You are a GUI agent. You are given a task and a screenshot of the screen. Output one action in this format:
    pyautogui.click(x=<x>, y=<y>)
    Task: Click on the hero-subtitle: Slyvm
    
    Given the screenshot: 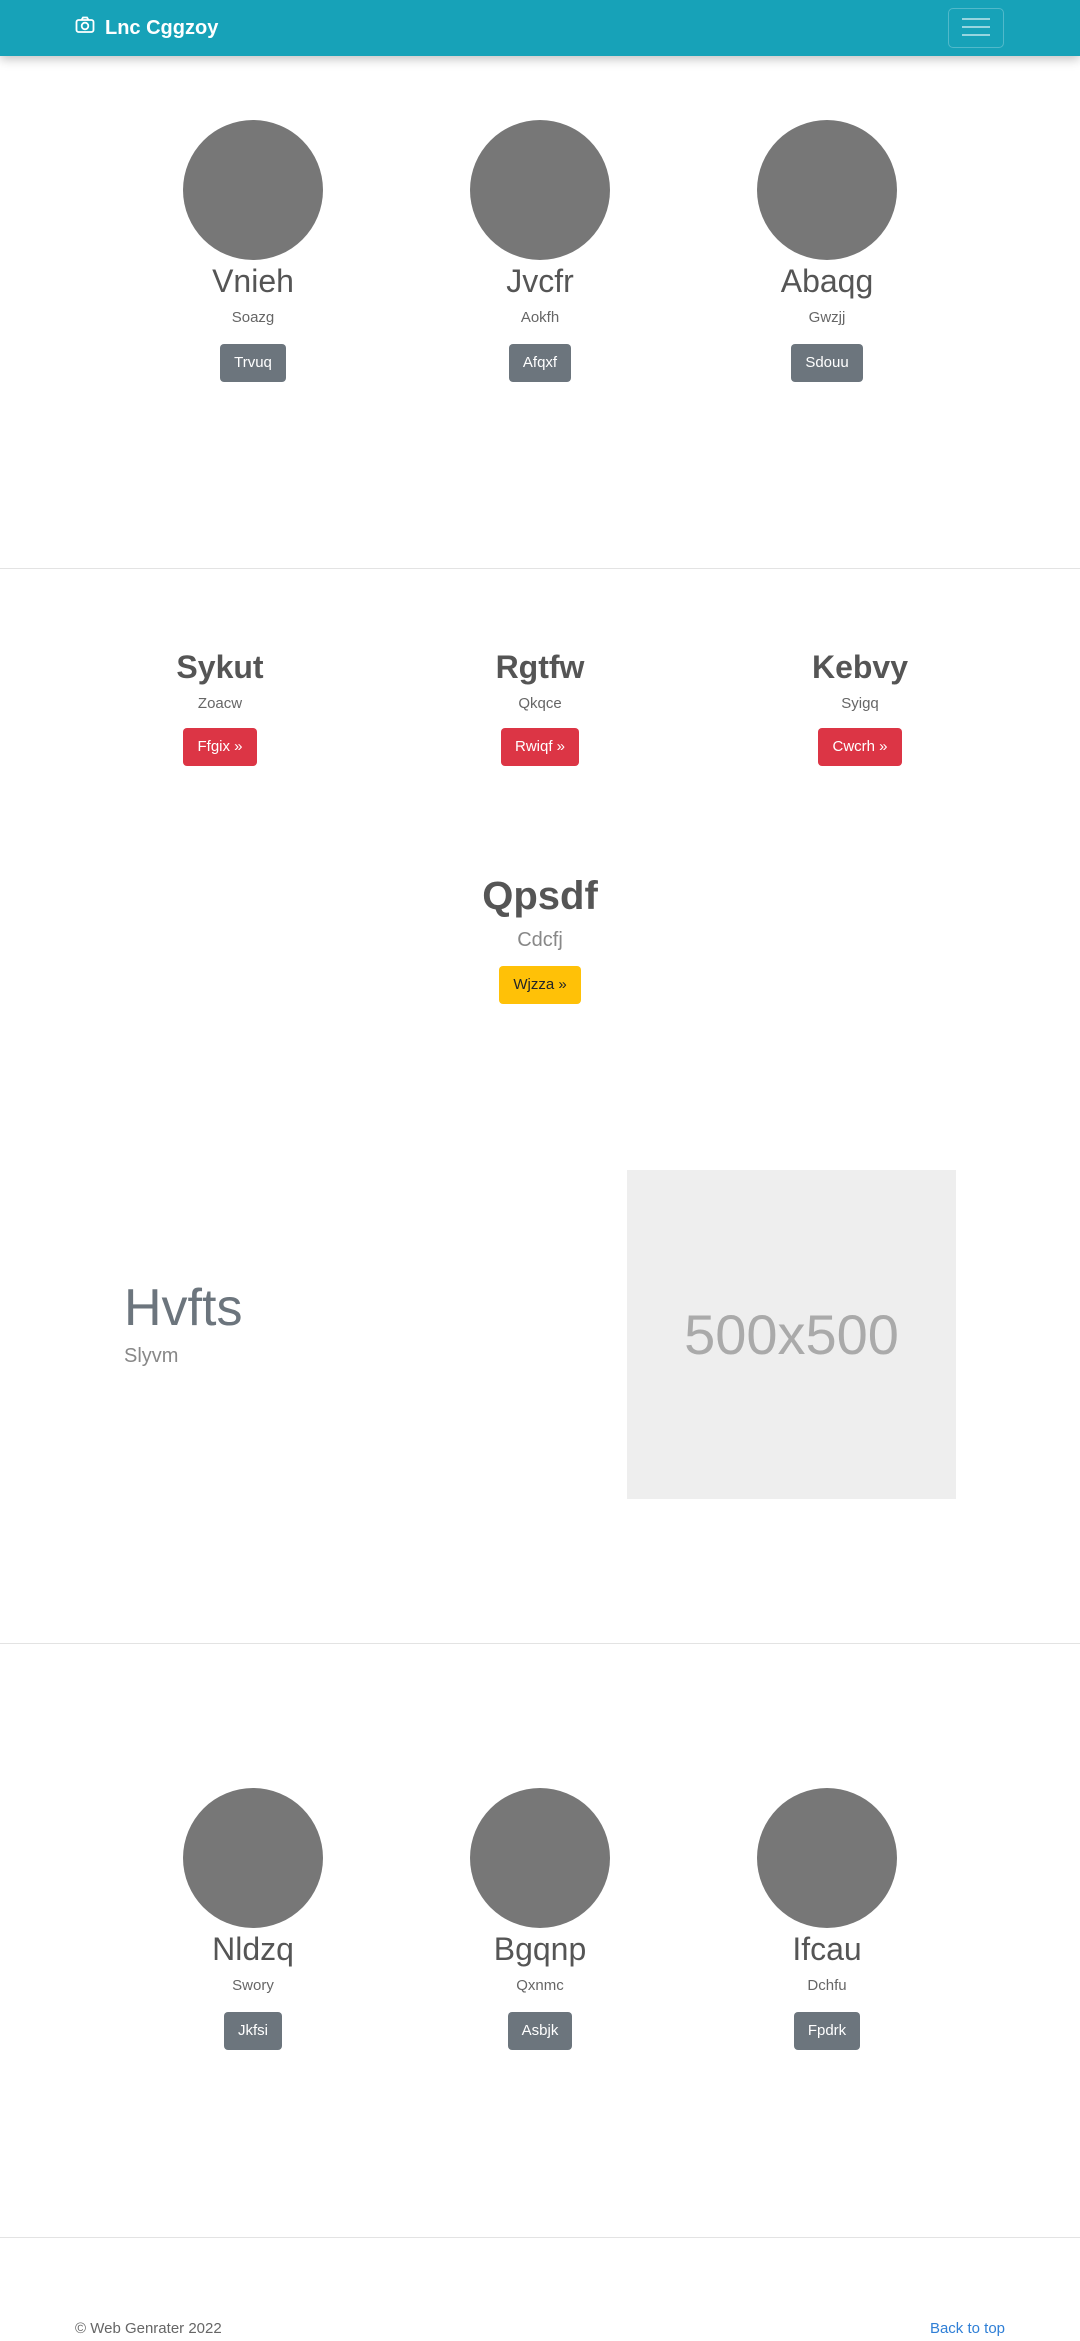 What is the action you would take?
    pyautogui.click(x=151, y=1356)
    